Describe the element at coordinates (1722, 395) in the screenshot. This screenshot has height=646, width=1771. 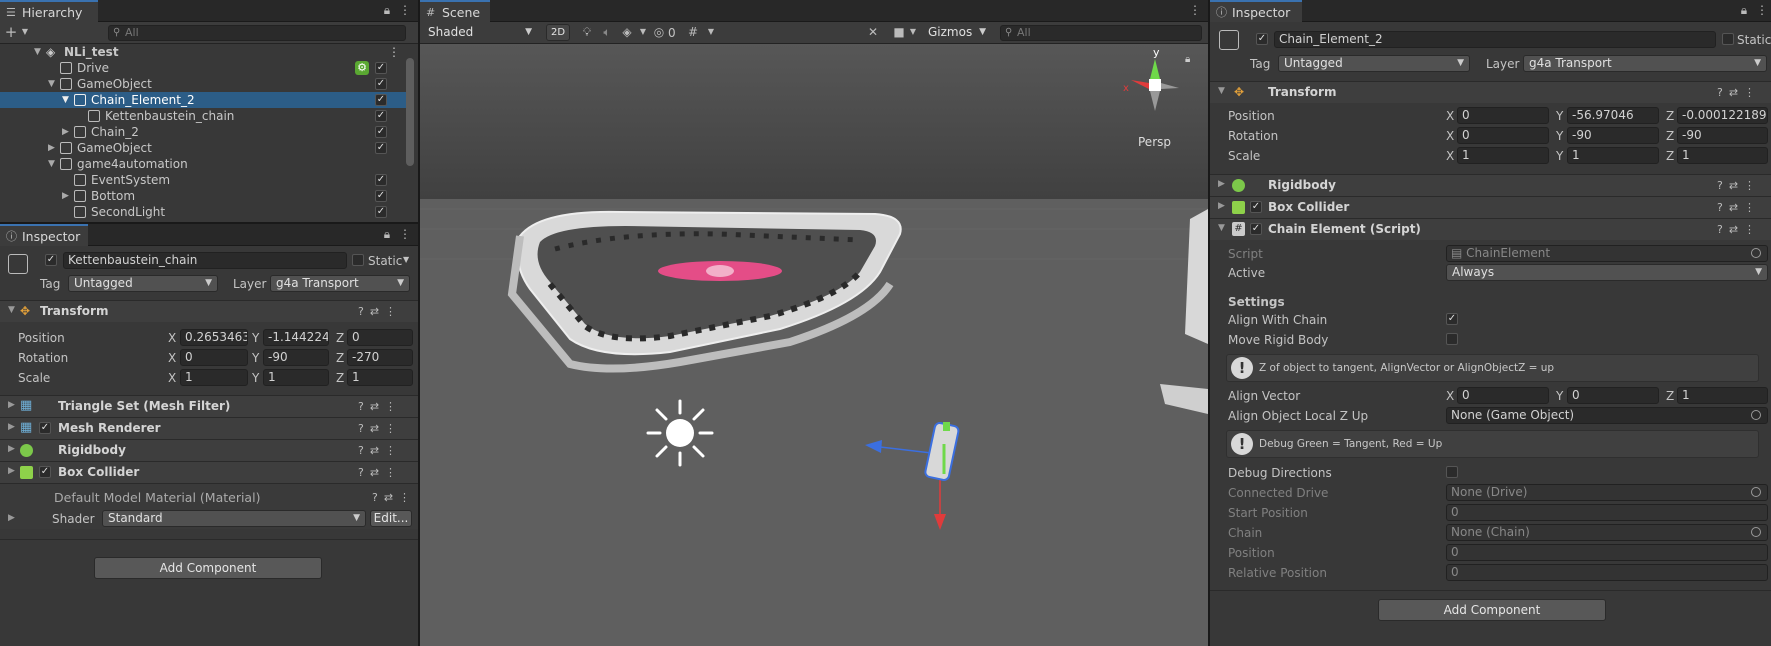
I see `align-vector-z-field: 1` at that location.